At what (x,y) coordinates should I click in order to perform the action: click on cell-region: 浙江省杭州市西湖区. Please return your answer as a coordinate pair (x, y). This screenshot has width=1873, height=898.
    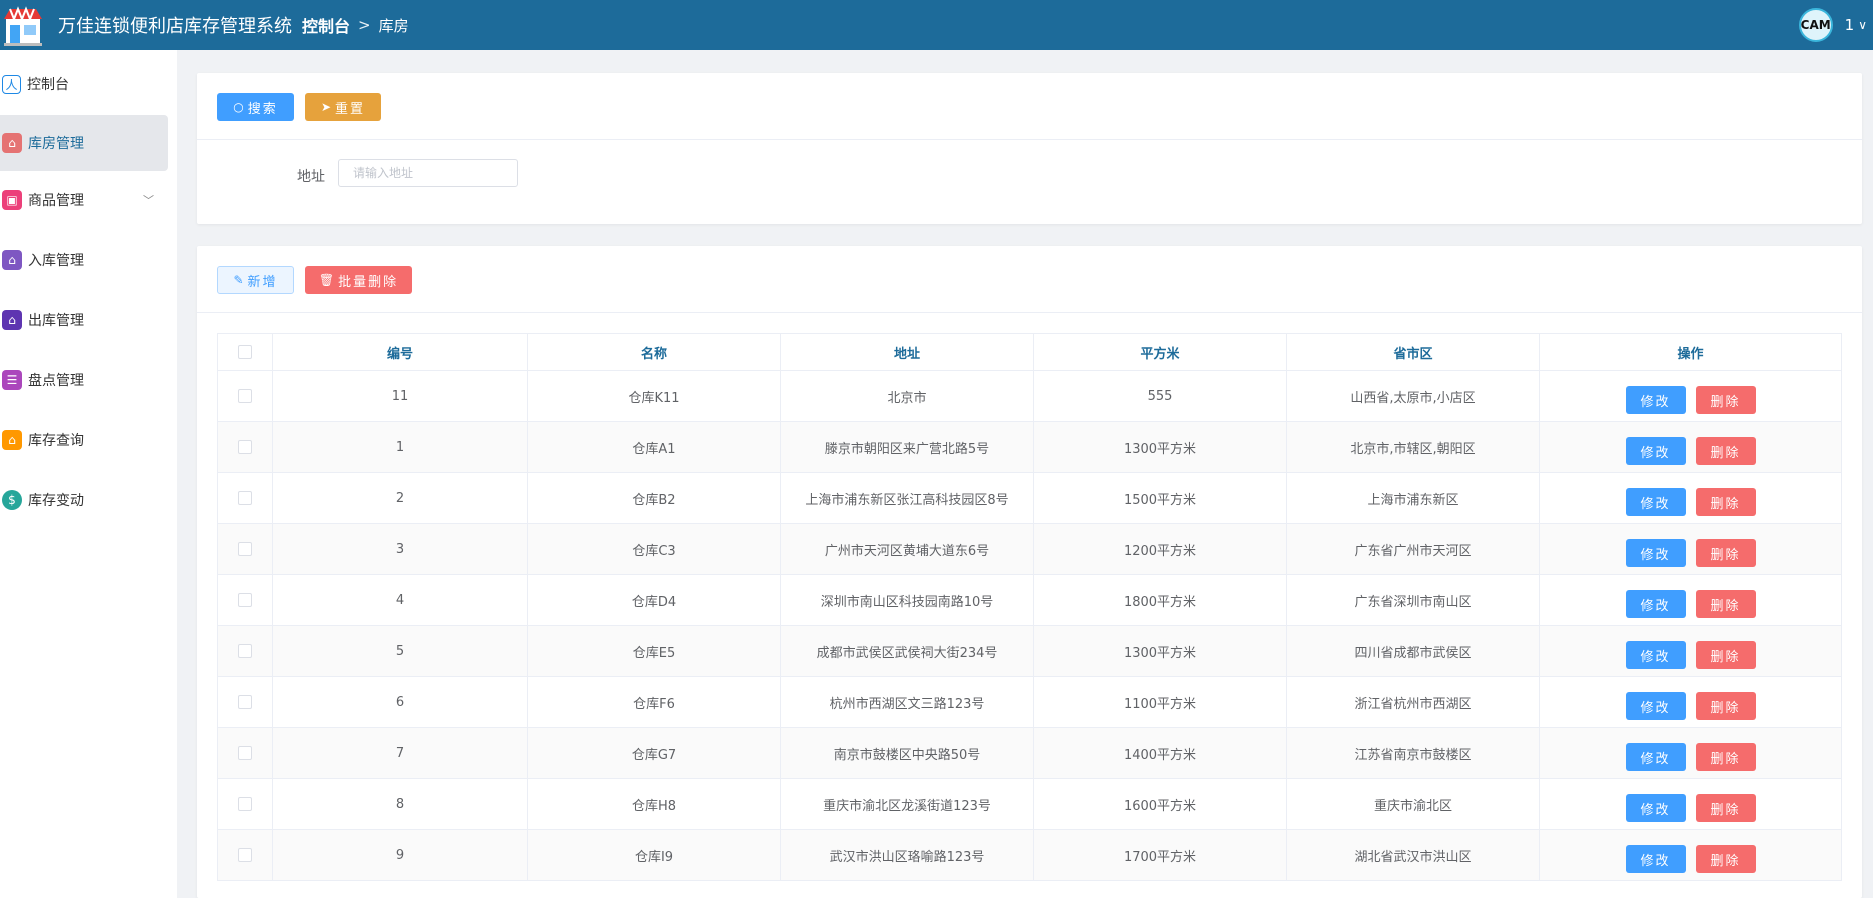
    Looking at the image, I should click on (1413, 702).